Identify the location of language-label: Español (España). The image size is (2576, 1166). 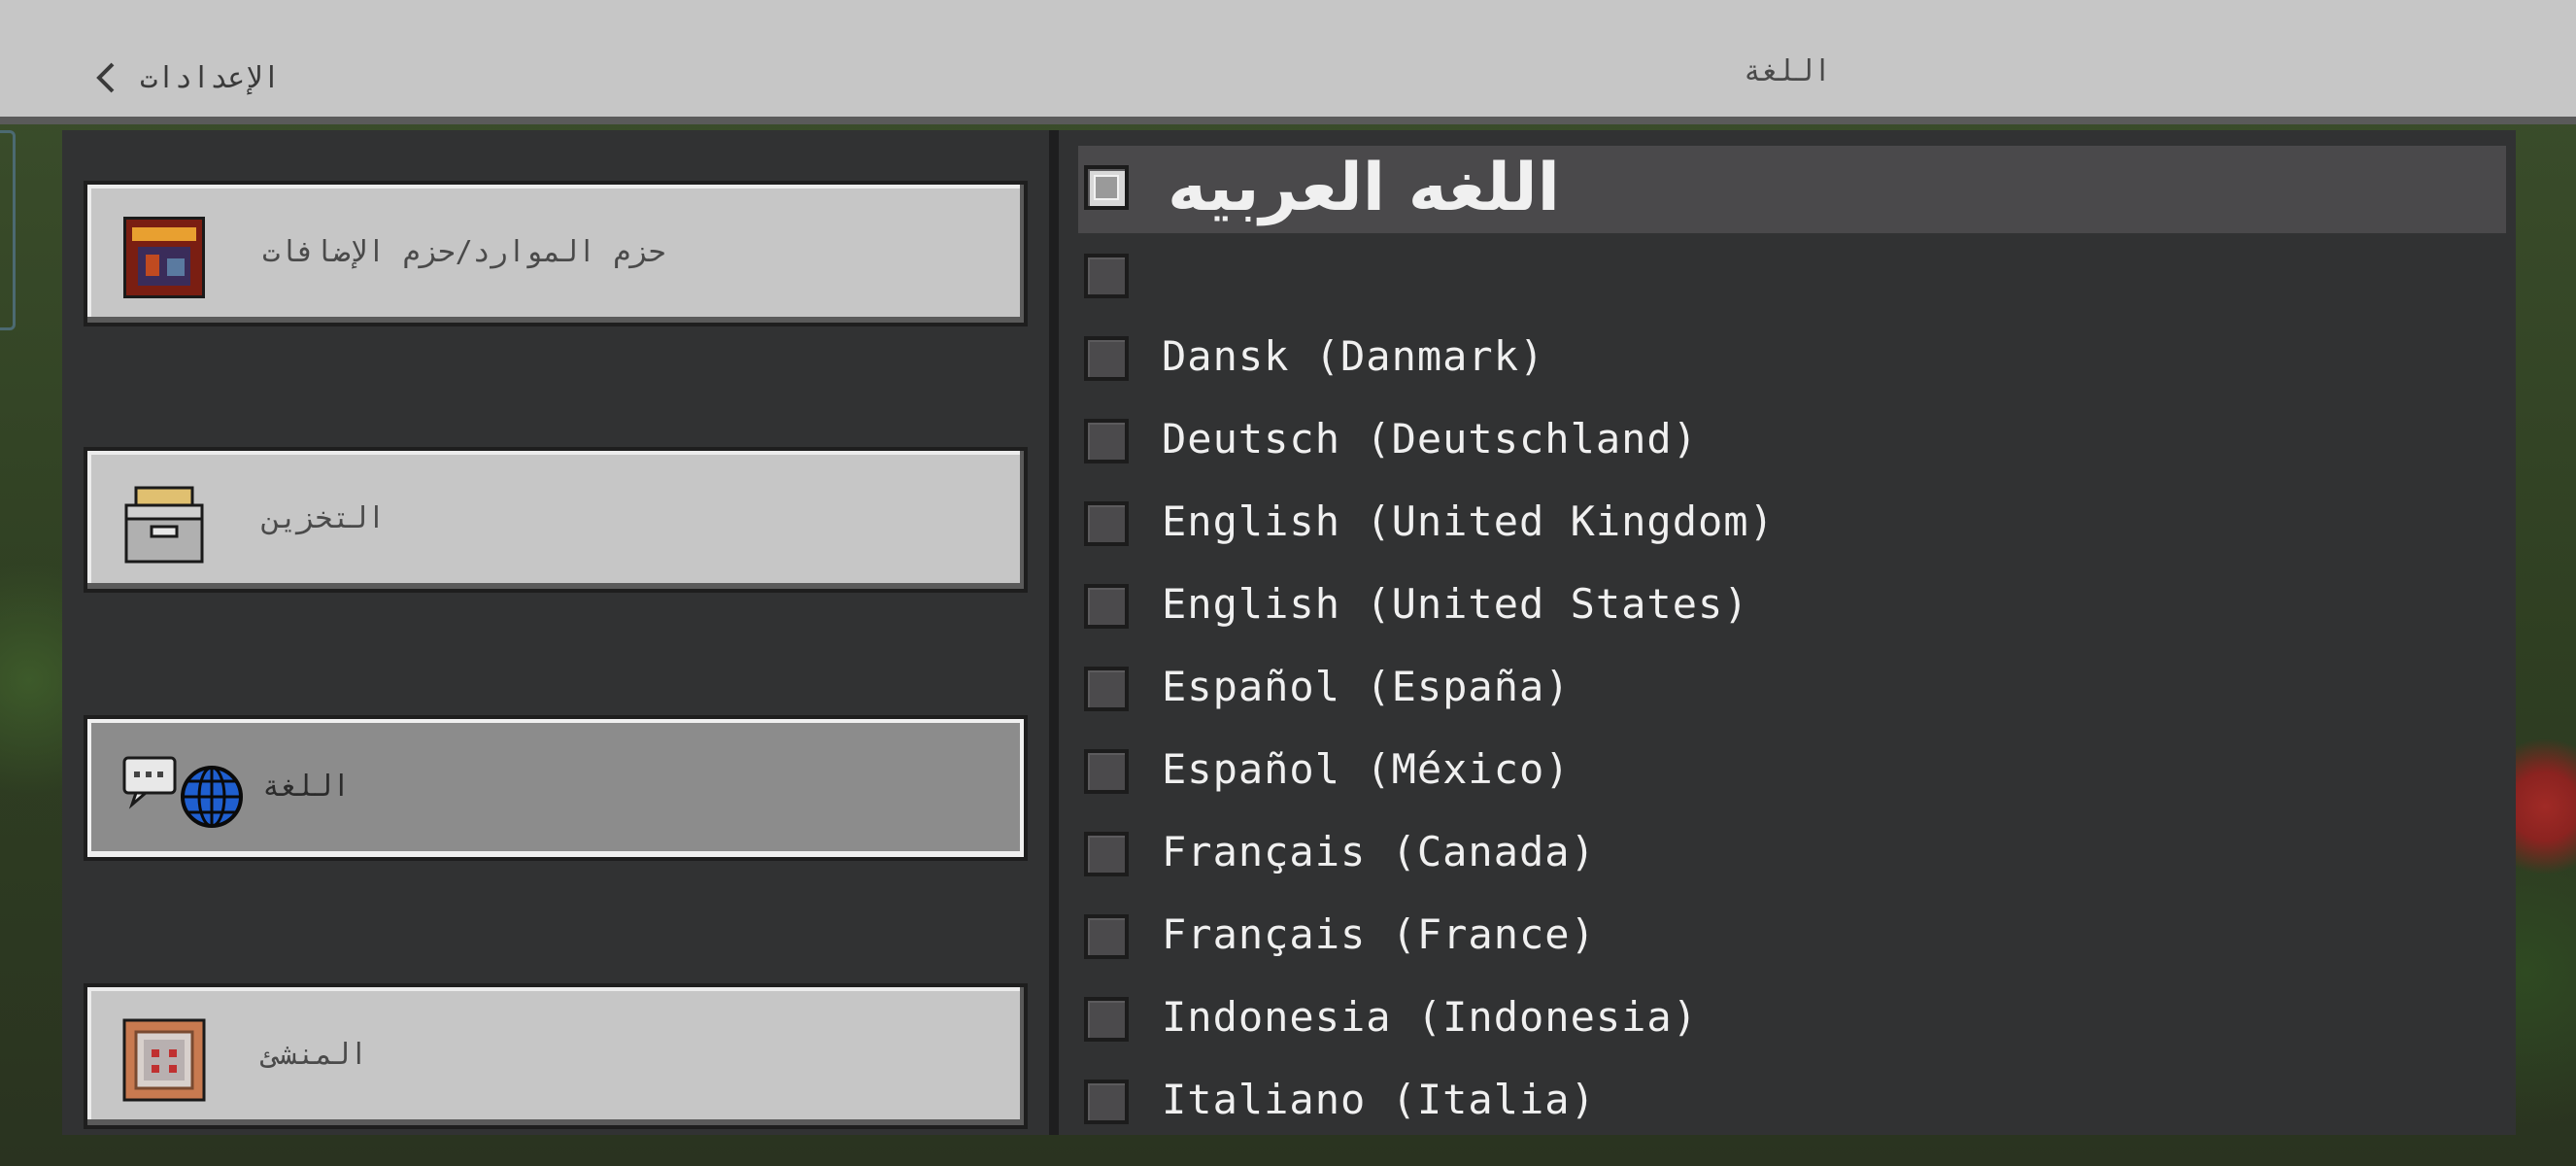
(1366, 686).